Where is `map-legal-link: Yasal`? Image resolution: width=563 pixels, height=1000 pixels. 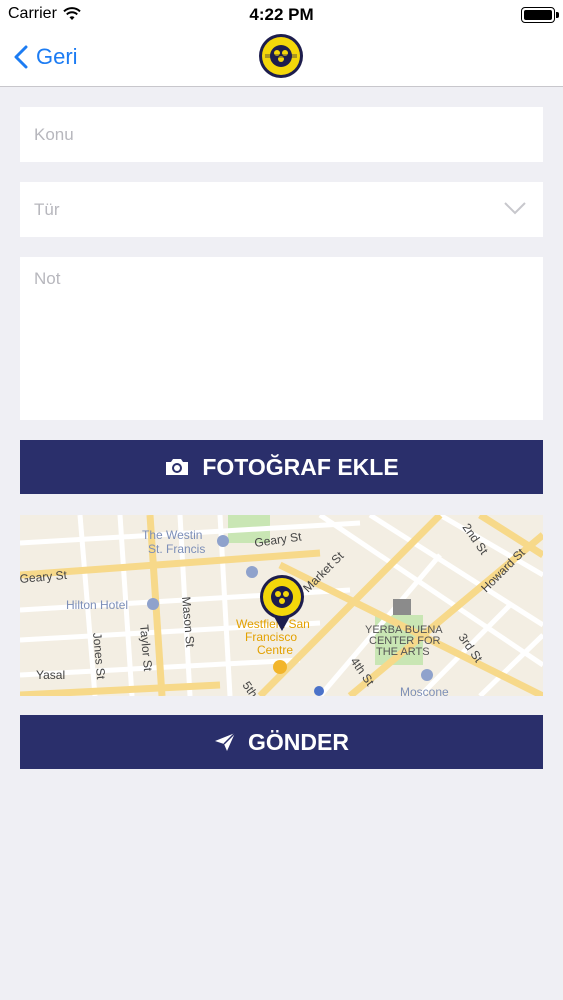 map-legal-link: Yasal is located at coordinates (50, 675).